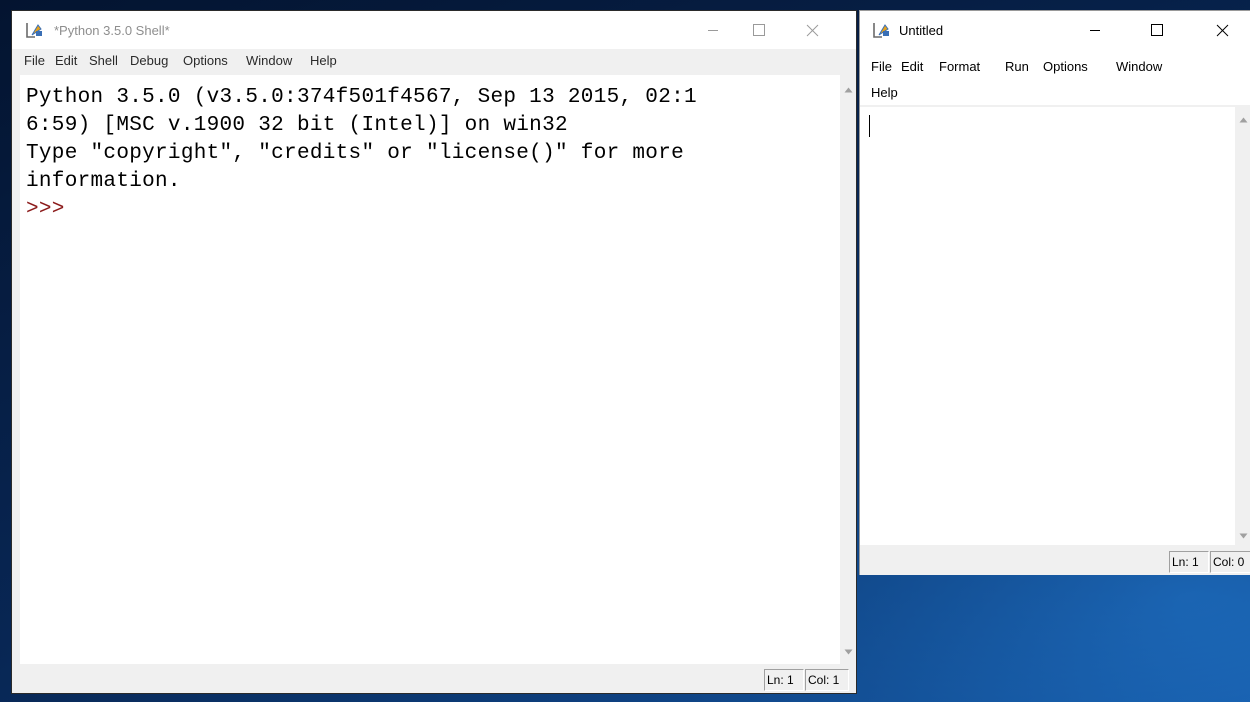 The image size is (1250, 702). I want to click on editor-menu-format: Format, so click(959, 66).